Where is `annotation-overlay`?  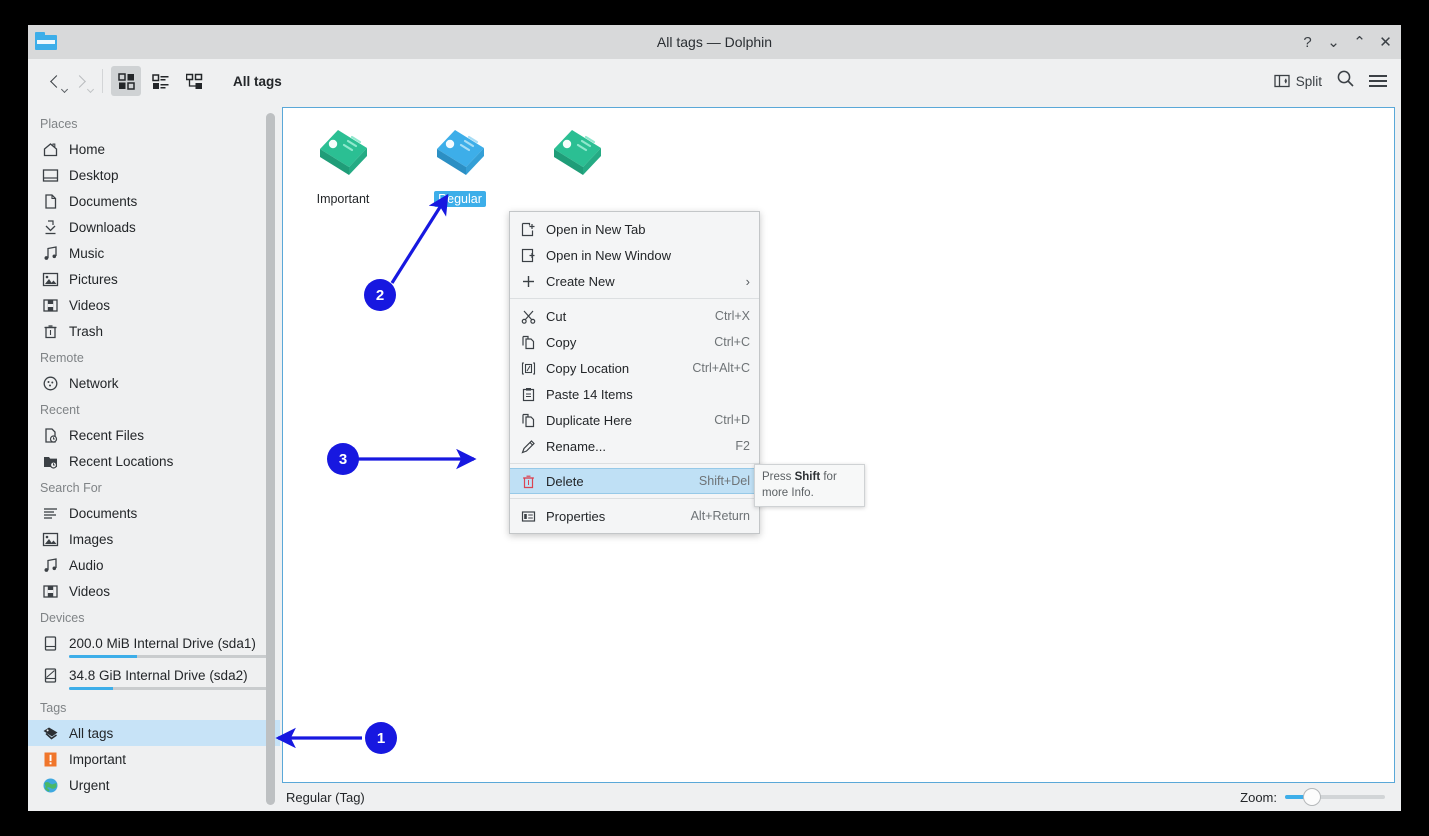 annotation-overlay is located at coordinates (376, 471).